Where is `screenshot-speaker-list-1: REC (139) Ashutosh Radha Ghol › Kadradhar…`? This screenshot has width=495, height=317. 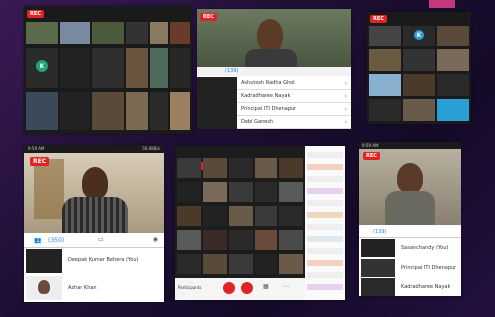 screenshot-speaker-list-1: REC (139) Ashutosh Radha Ghol › Kadradhar… is located at coordinates (274, 69).